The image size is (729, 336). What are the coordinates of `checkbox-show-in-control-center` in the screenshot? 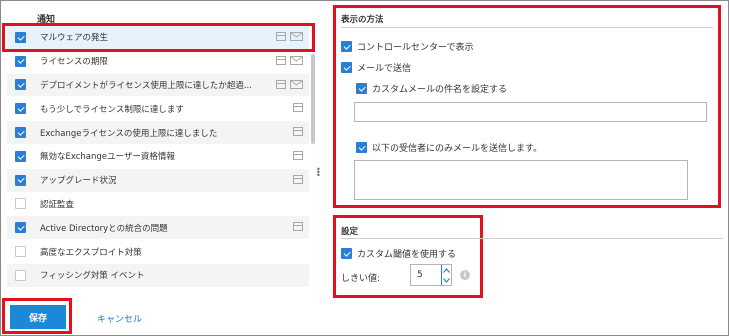 It's located at (346, 46).